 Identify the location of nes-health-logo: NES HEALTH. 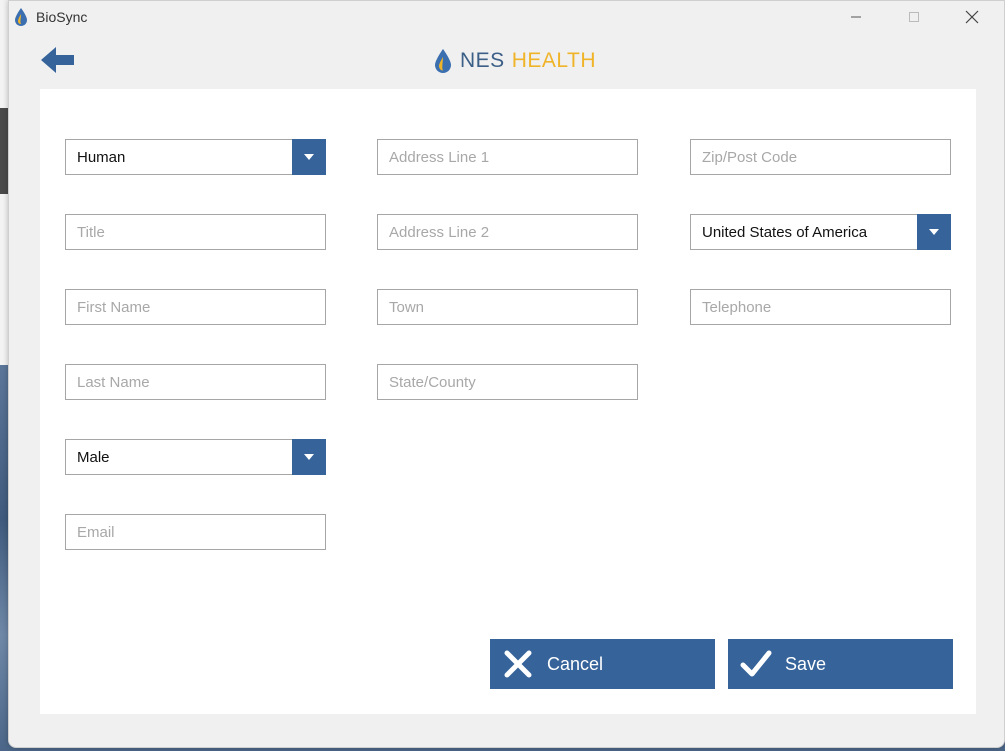
(515, 61).